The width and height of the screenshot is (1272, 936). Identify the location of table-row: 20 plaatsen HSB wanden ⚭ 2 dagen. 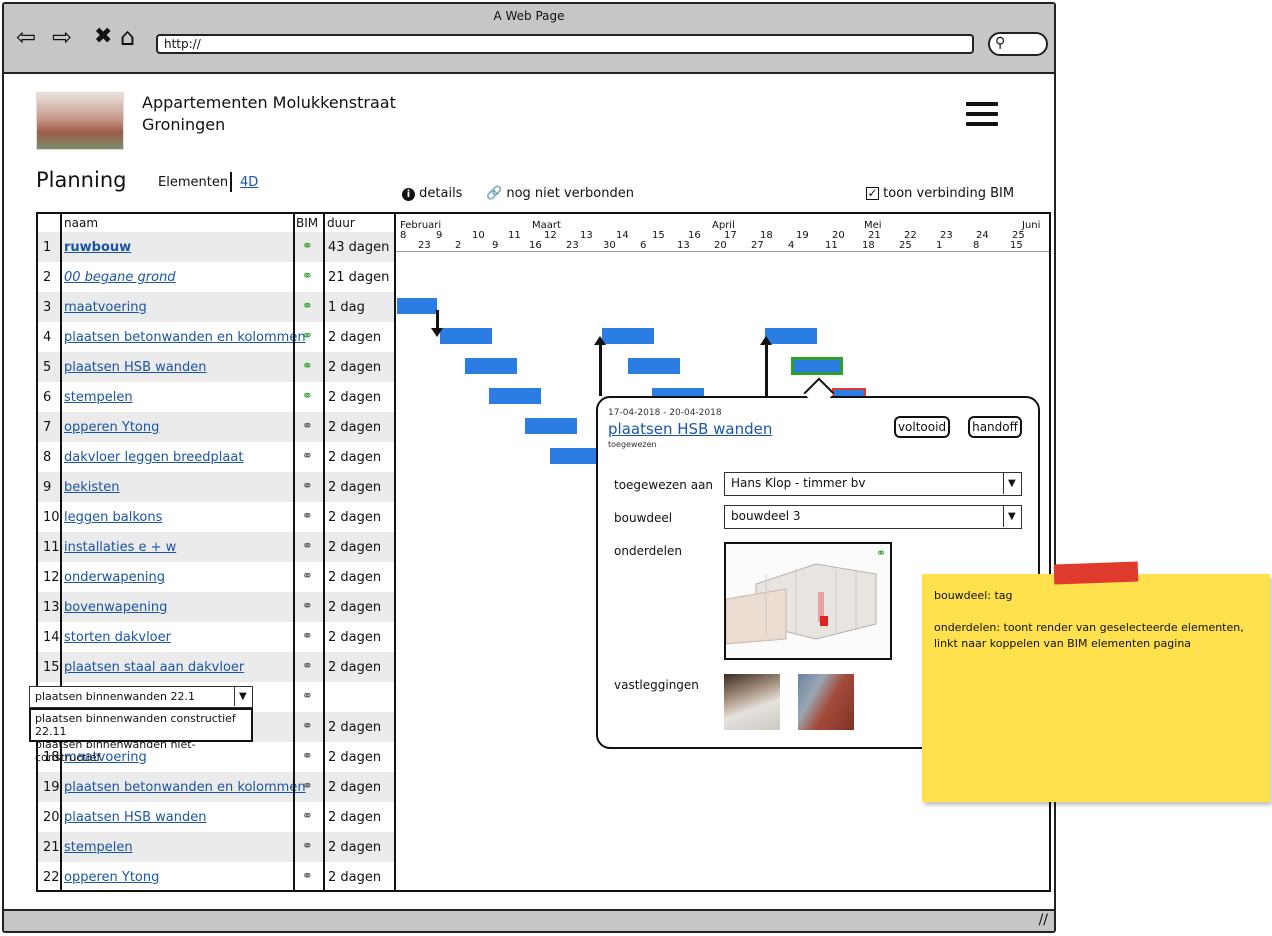
(216, 817).